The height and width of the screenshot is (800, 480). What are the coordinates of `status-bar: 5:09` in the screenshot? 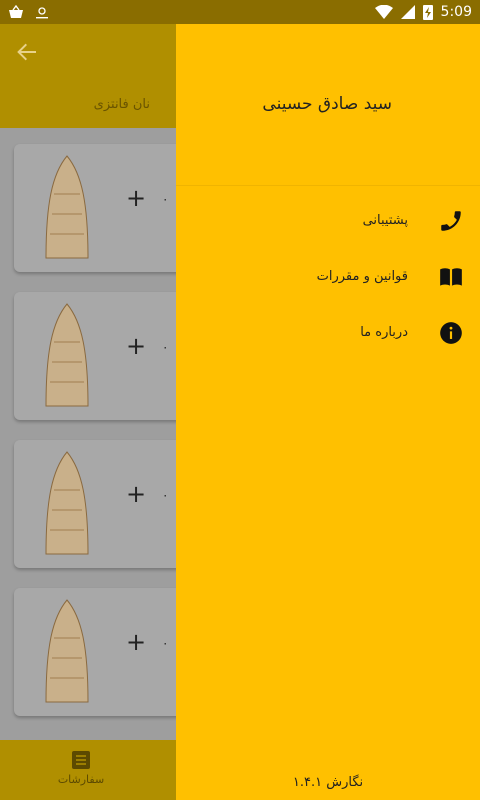 It's located at (240, 12).